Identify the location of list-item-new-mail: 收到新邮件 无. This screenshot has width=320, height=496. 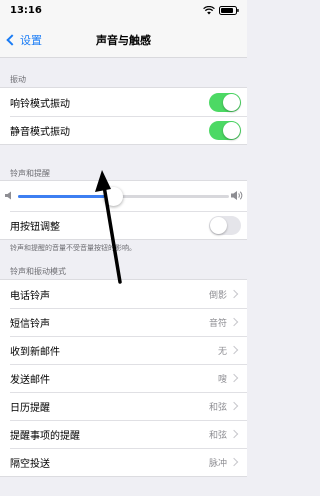
(123, 350).